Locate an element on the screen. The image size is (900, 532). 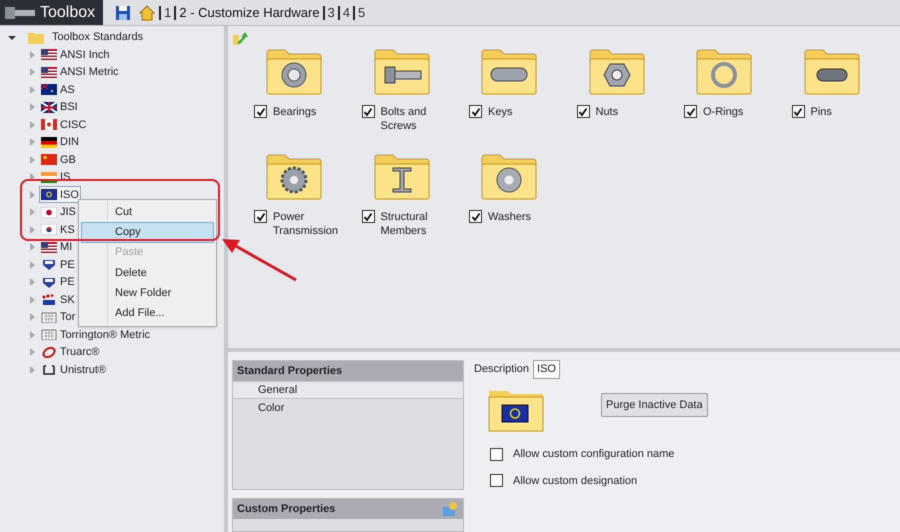
tree-item: AS is located at coordinates (58, 89).